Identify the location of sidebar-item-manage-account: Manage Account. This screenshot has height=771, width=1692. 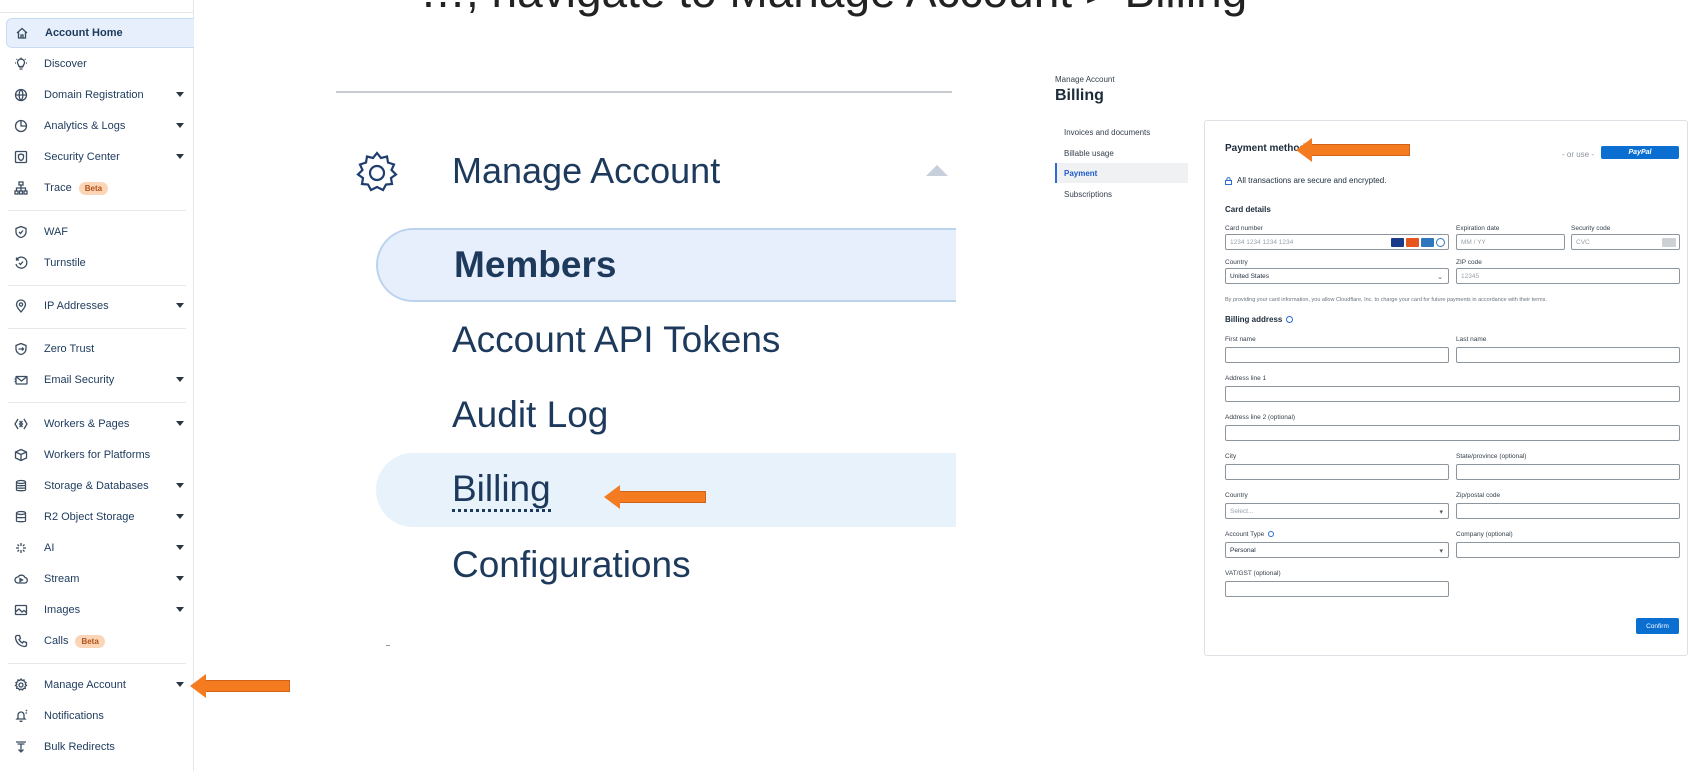
(100, 685).